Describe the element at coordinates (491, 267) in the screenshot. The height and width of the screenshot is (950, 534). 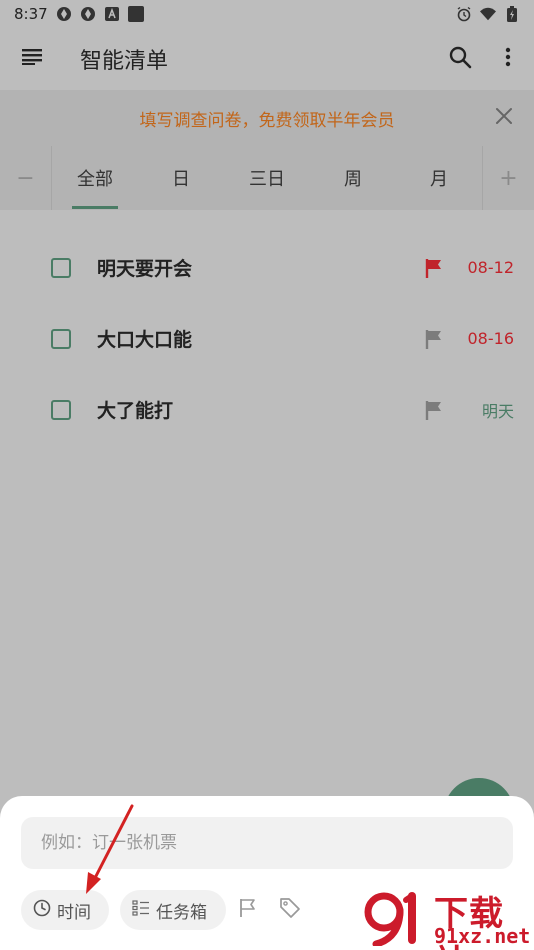
I see `task-date: 08-12` at that location.